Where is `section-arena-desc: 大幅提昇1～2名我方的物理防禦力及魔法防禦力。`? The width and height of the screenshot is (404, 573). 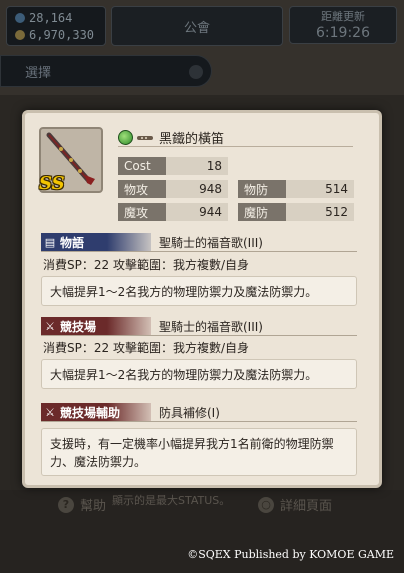
section-arena-desc: 大幅提昇1～2名我方的物理防禦力及魔法防禦力。 is located at coordinates (199, 374).